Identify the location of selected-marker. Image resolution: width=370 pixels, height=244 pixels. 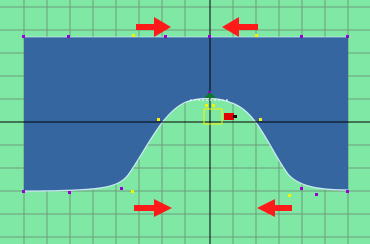
(229, 116).